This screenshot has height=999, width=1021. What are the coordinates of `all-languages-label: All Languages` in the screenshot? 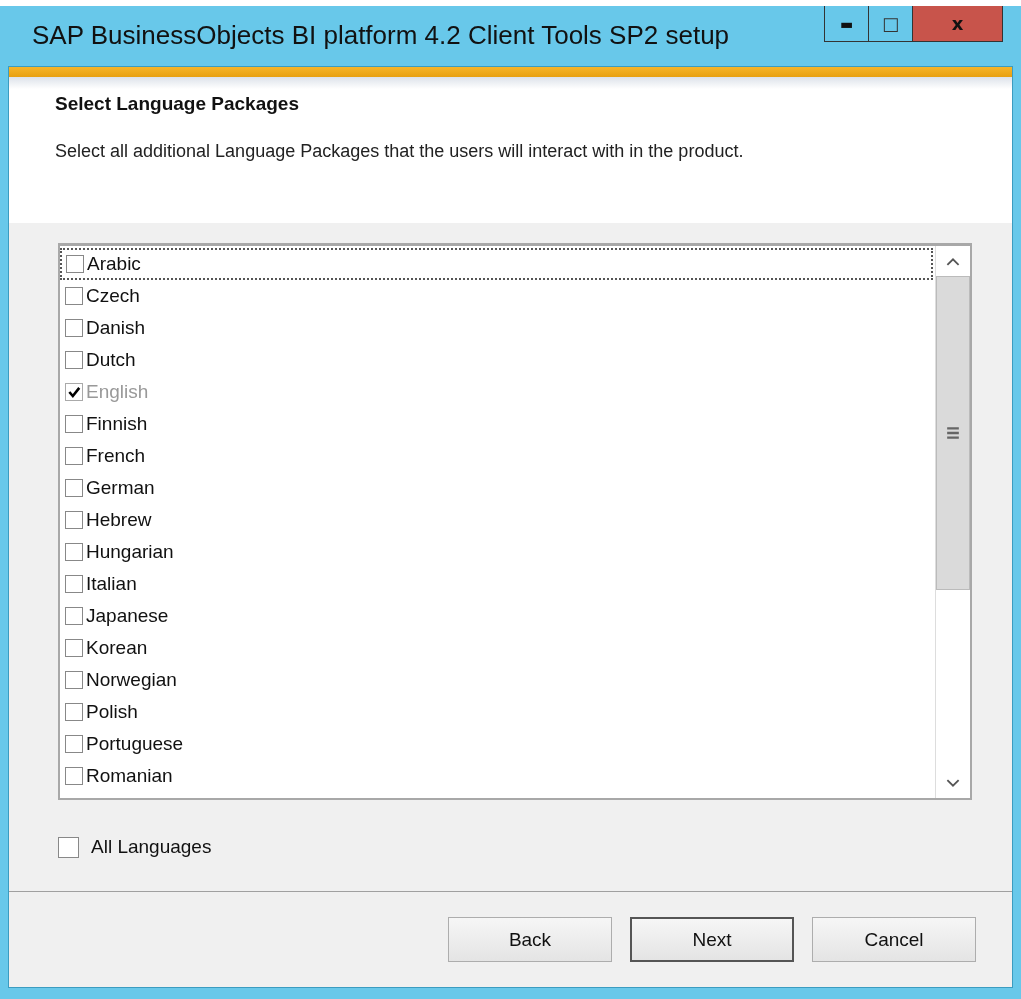 It's located at (151, 847).